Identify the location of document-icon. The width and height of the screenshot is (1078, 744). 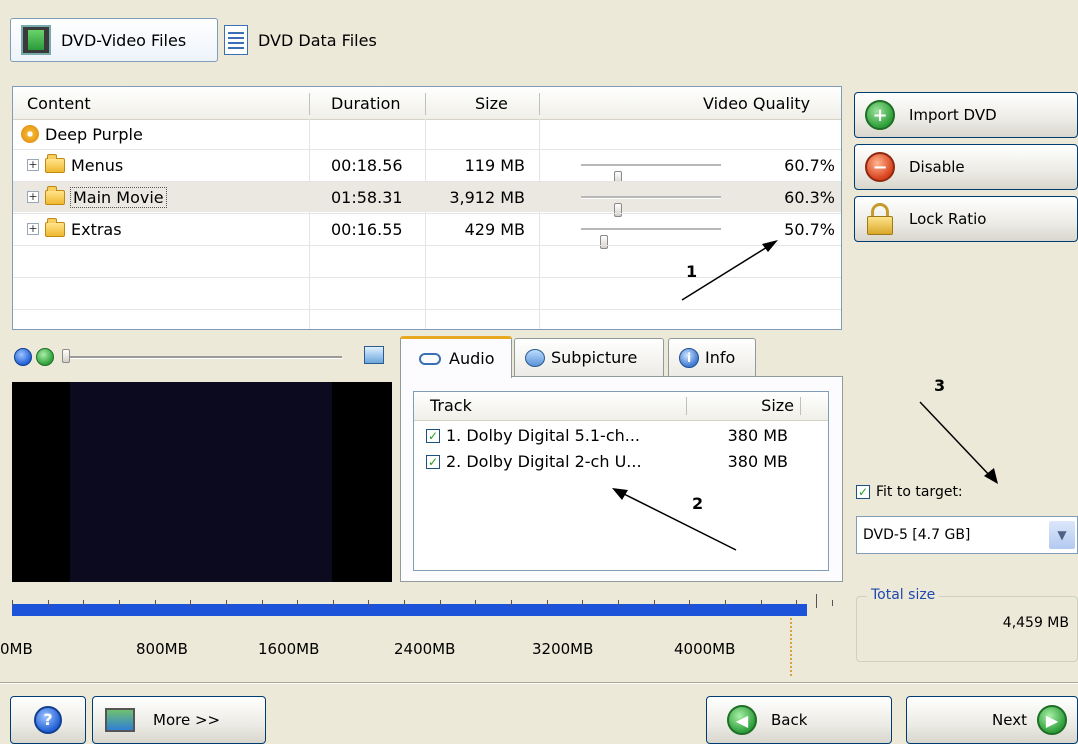
(236, 40).